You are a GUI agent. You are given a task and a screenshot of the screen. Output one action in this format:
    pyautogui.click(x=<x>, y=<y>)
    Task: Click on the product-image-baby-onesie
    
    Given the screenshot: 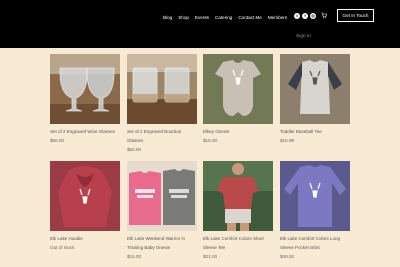 What is the action you would take?
    pyautogui.click(x=162, y=196)
    